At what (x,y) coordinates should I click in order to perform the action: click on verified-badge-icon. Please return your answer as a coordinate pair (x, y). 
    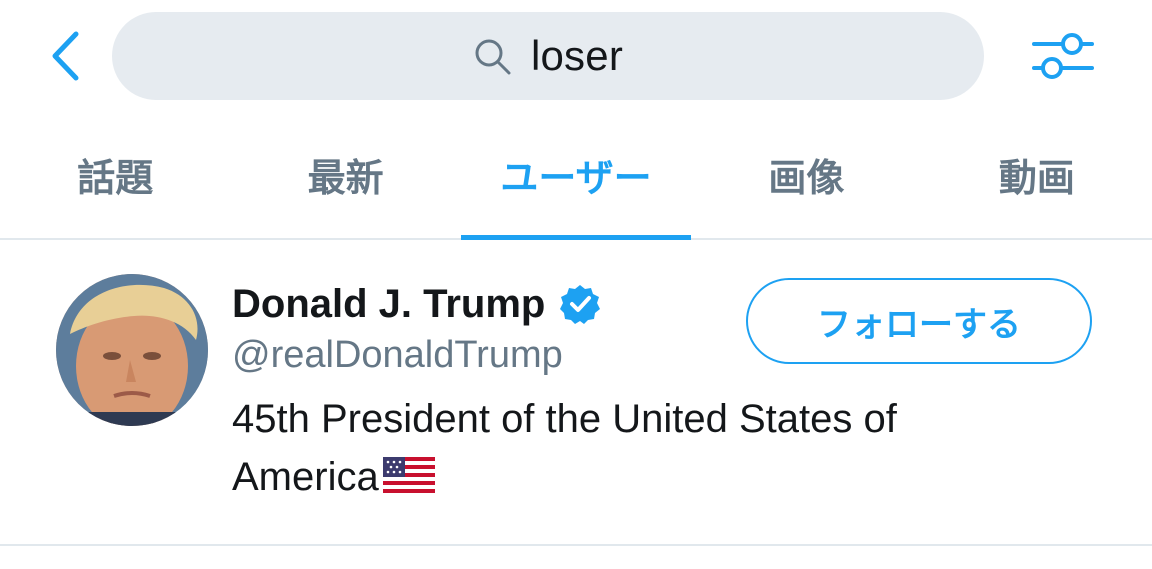
    Looking at the image, I should click on (580, 304).